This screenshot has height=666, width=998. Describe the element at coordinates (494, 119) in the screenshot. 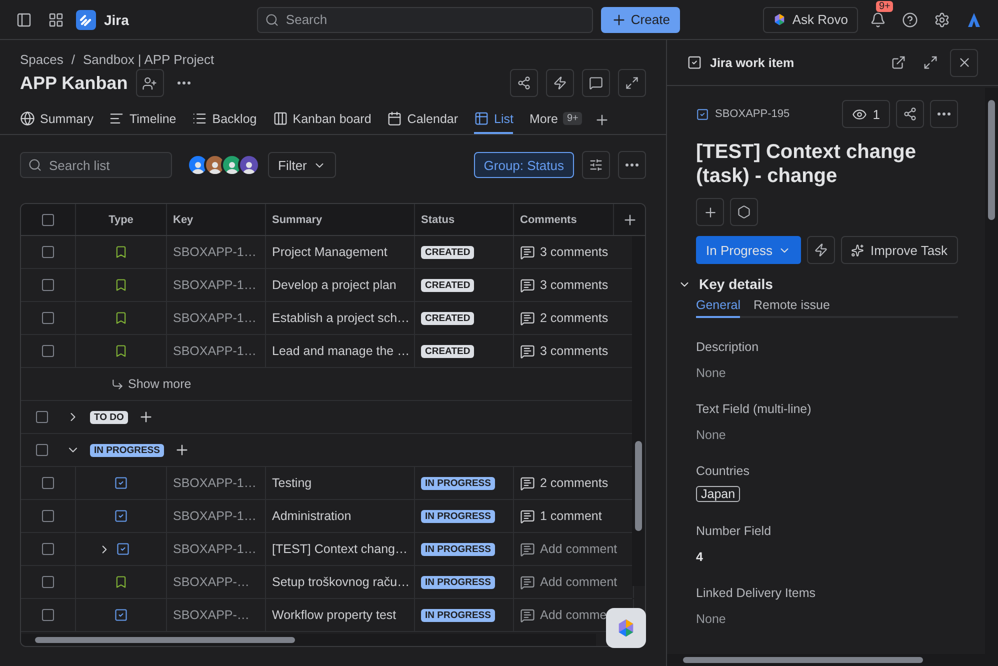

I see `view-tab: List` at that location.